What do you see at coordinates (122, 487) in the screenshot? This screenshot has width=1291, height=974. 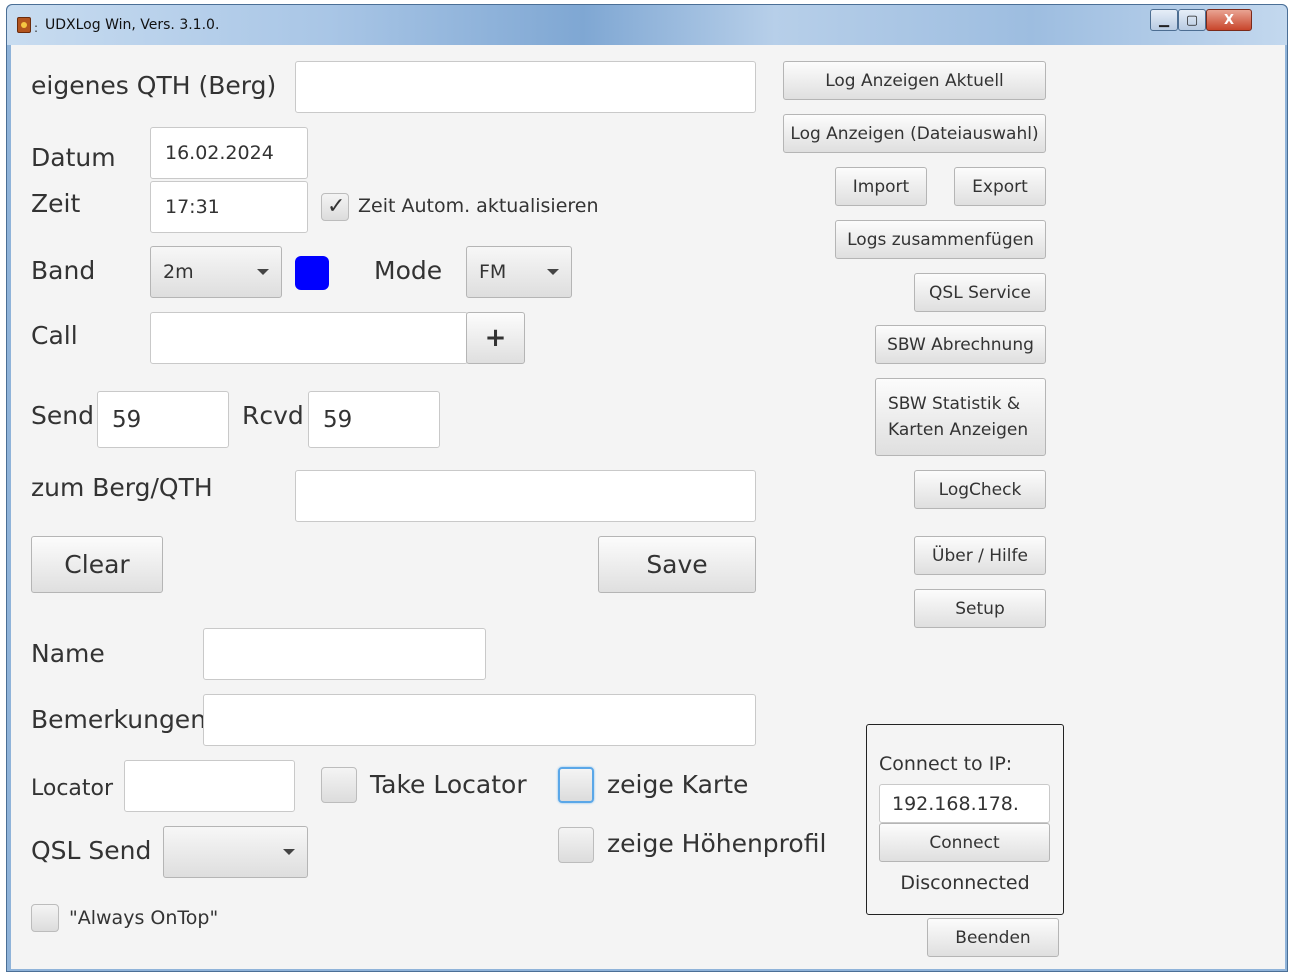 I see `to-qth-label: zum Berg/QTH` at bounding box center [122, 487].